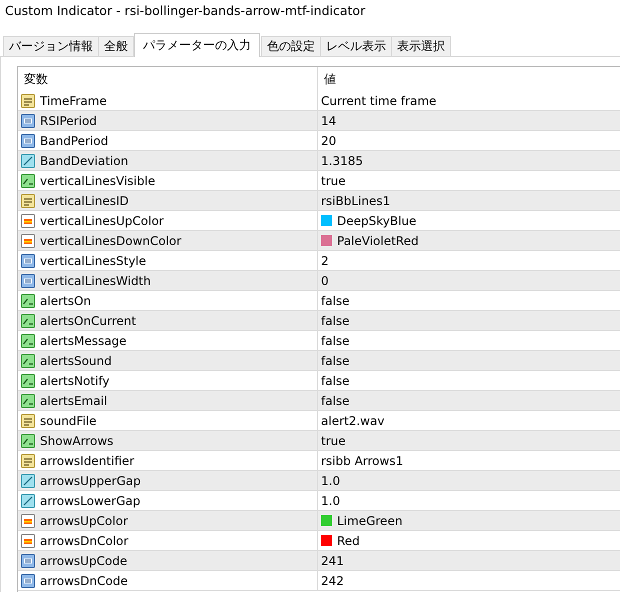  I want to click on parameter-name: alertsOnCurrent, so click(88, 321).